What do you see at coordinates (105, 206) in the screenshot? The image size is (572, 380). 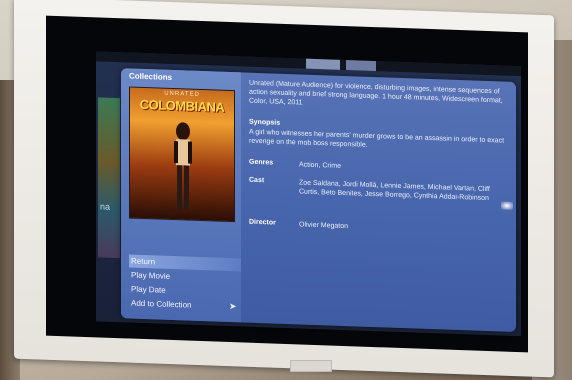 I see `side-label: na` at bounding box center [105, 206].